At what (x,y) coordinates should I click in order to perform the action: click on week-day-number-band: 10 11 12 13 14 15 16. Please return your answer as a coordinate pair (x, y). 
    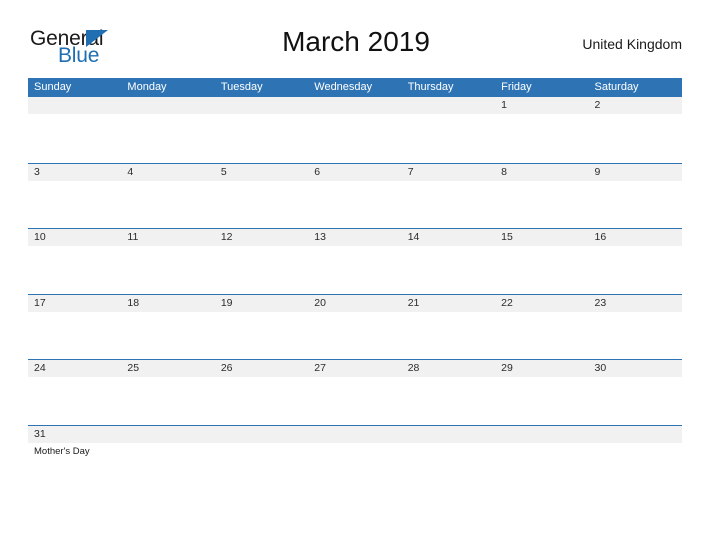
    Looking at the image, I should click on (355, 237).